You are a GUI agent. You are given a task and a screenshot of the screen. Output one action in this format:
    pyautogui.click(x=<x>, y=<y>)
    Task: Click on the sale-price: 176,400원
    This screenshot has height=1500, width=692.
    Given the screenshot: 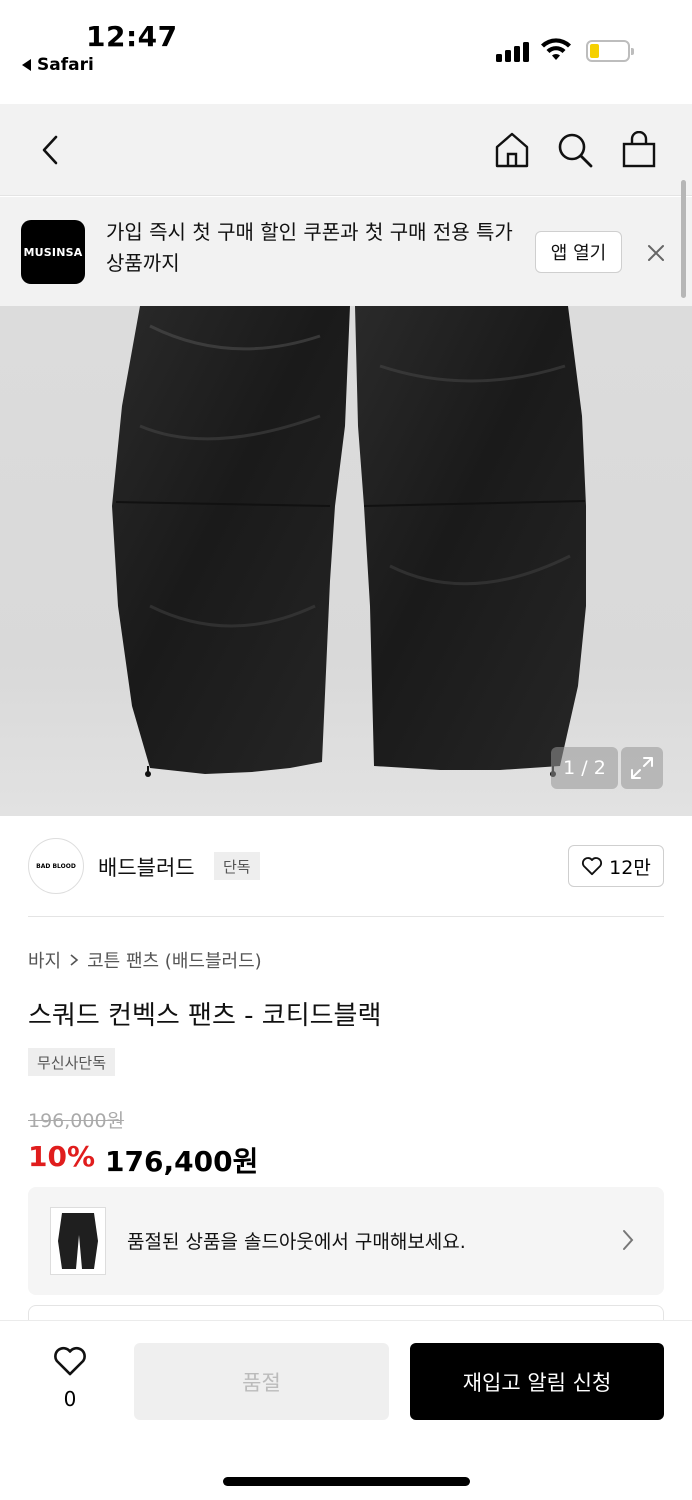 What is the action you would take?
    pyautogui.click(x=182, y=1161)
    